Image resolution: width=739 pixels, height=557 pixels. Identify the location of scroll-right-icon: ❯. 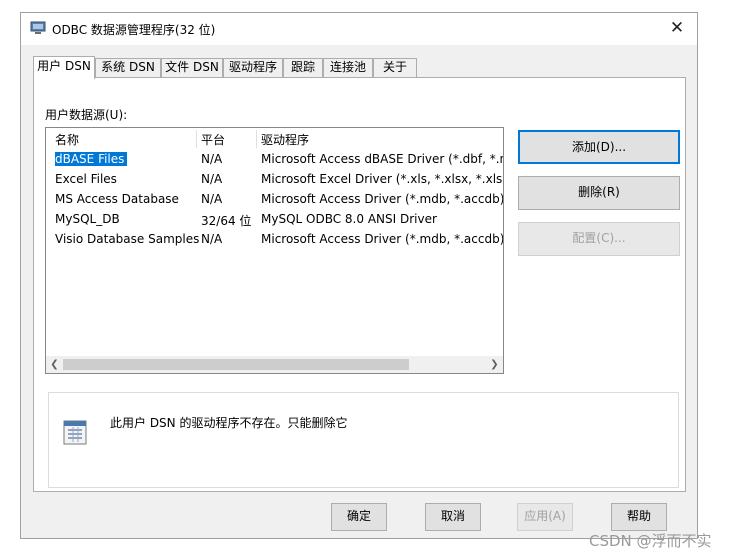
(494, 364).